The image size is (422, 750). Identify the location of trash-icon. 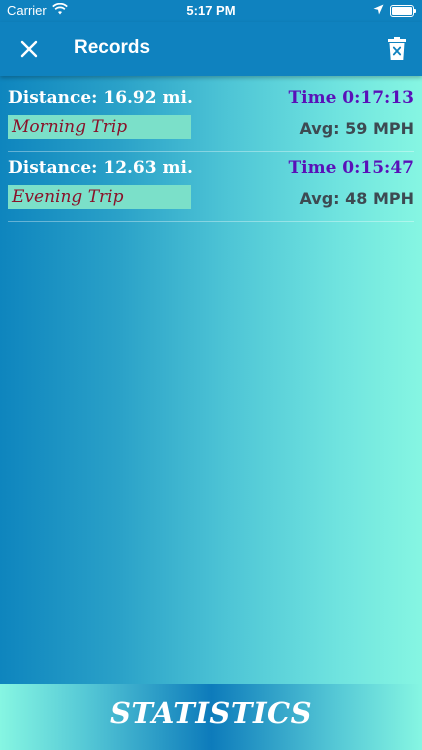
(397, 48).